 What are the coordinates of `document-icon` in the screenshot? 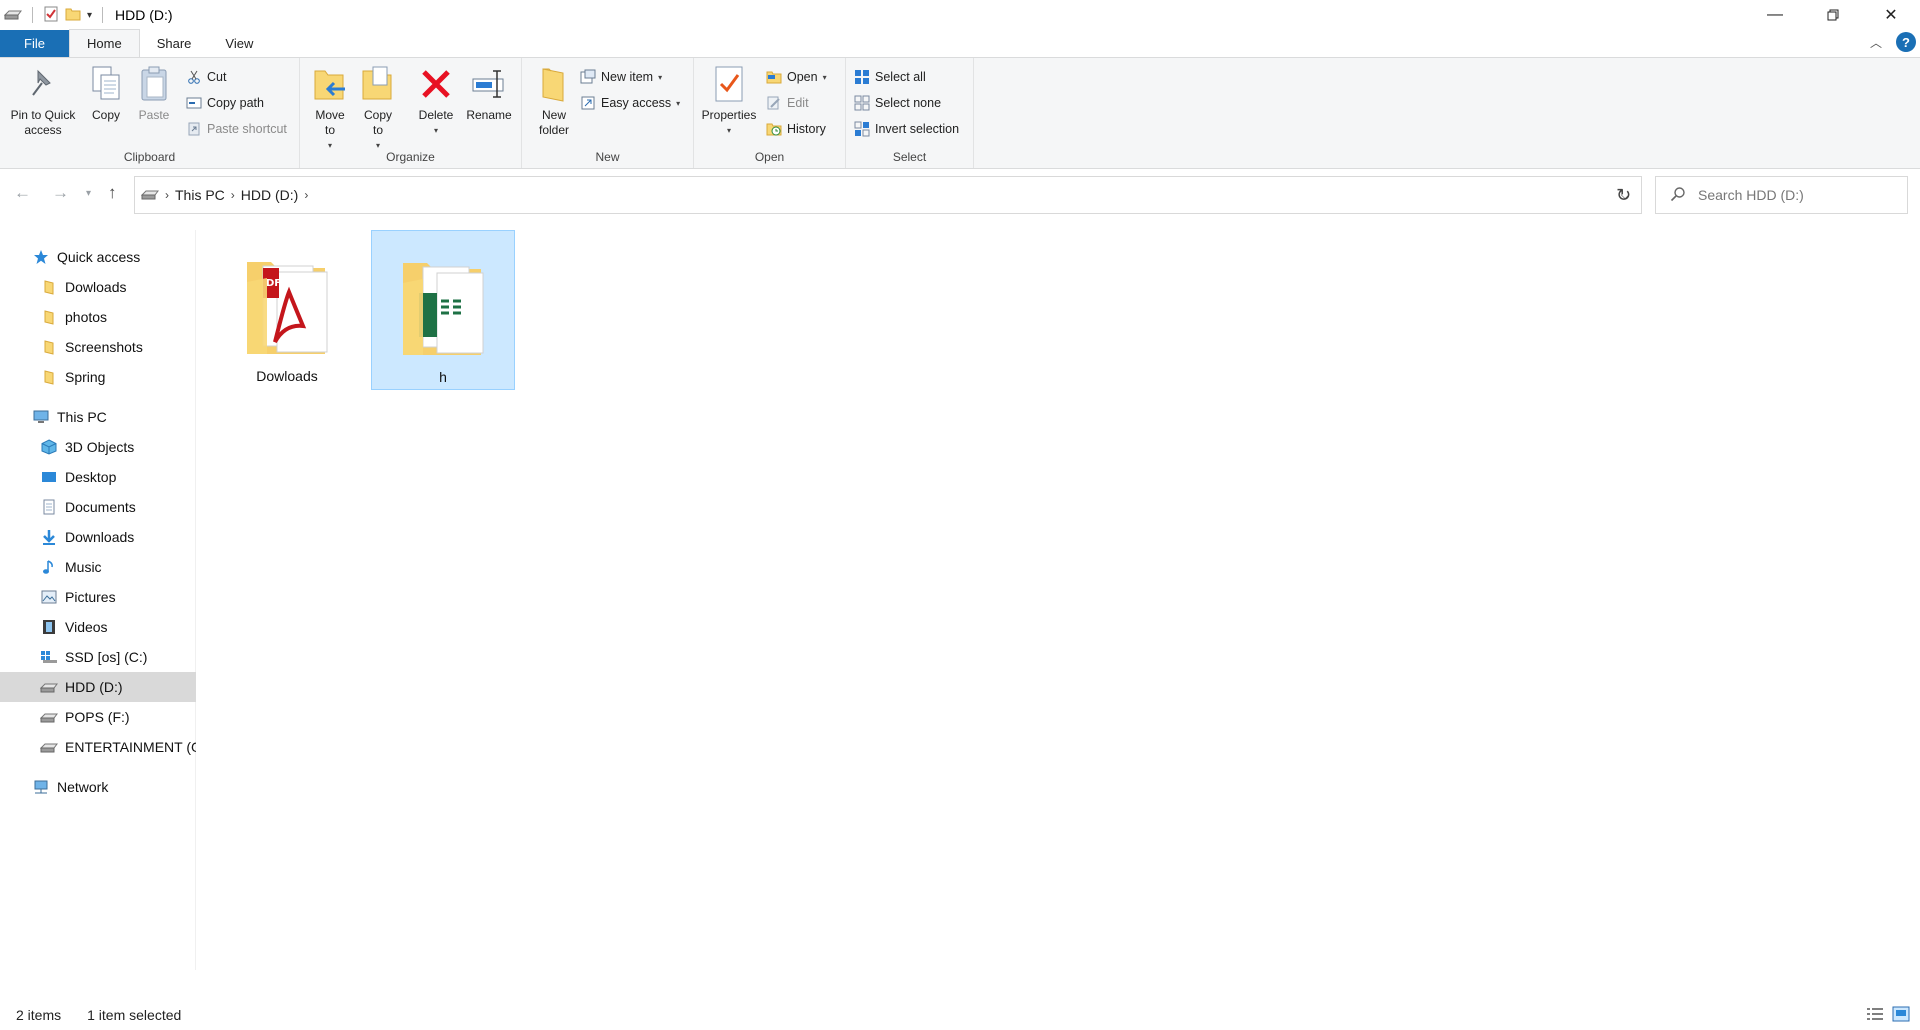 It's located at (49, 507).